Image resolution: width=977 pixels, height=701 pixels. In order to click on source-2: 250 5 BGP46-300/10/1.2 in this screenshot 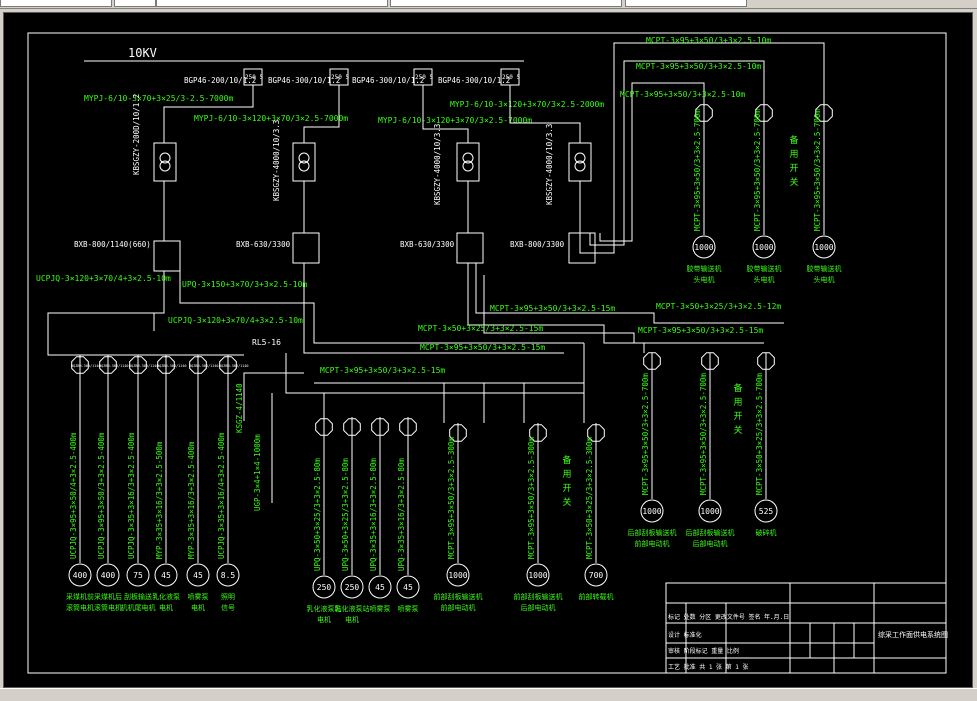, I will do `click(308, 77)`.